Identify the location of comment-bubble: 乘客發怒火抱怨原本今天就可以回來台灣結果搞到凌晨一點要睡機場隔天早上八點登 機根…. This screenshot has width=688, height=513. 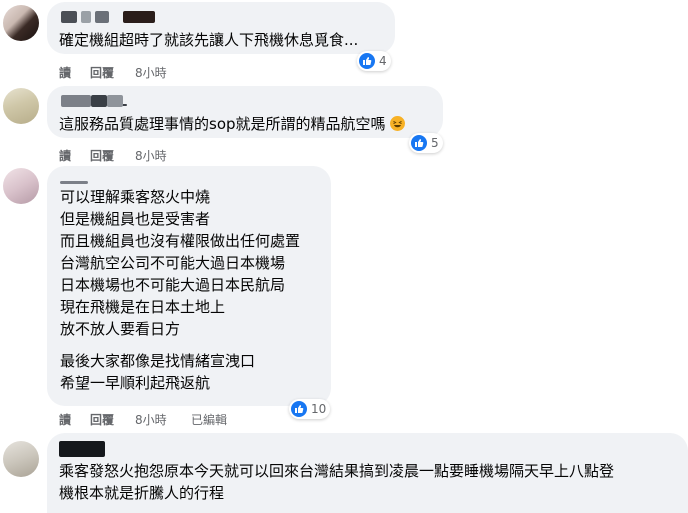
(367, 473).